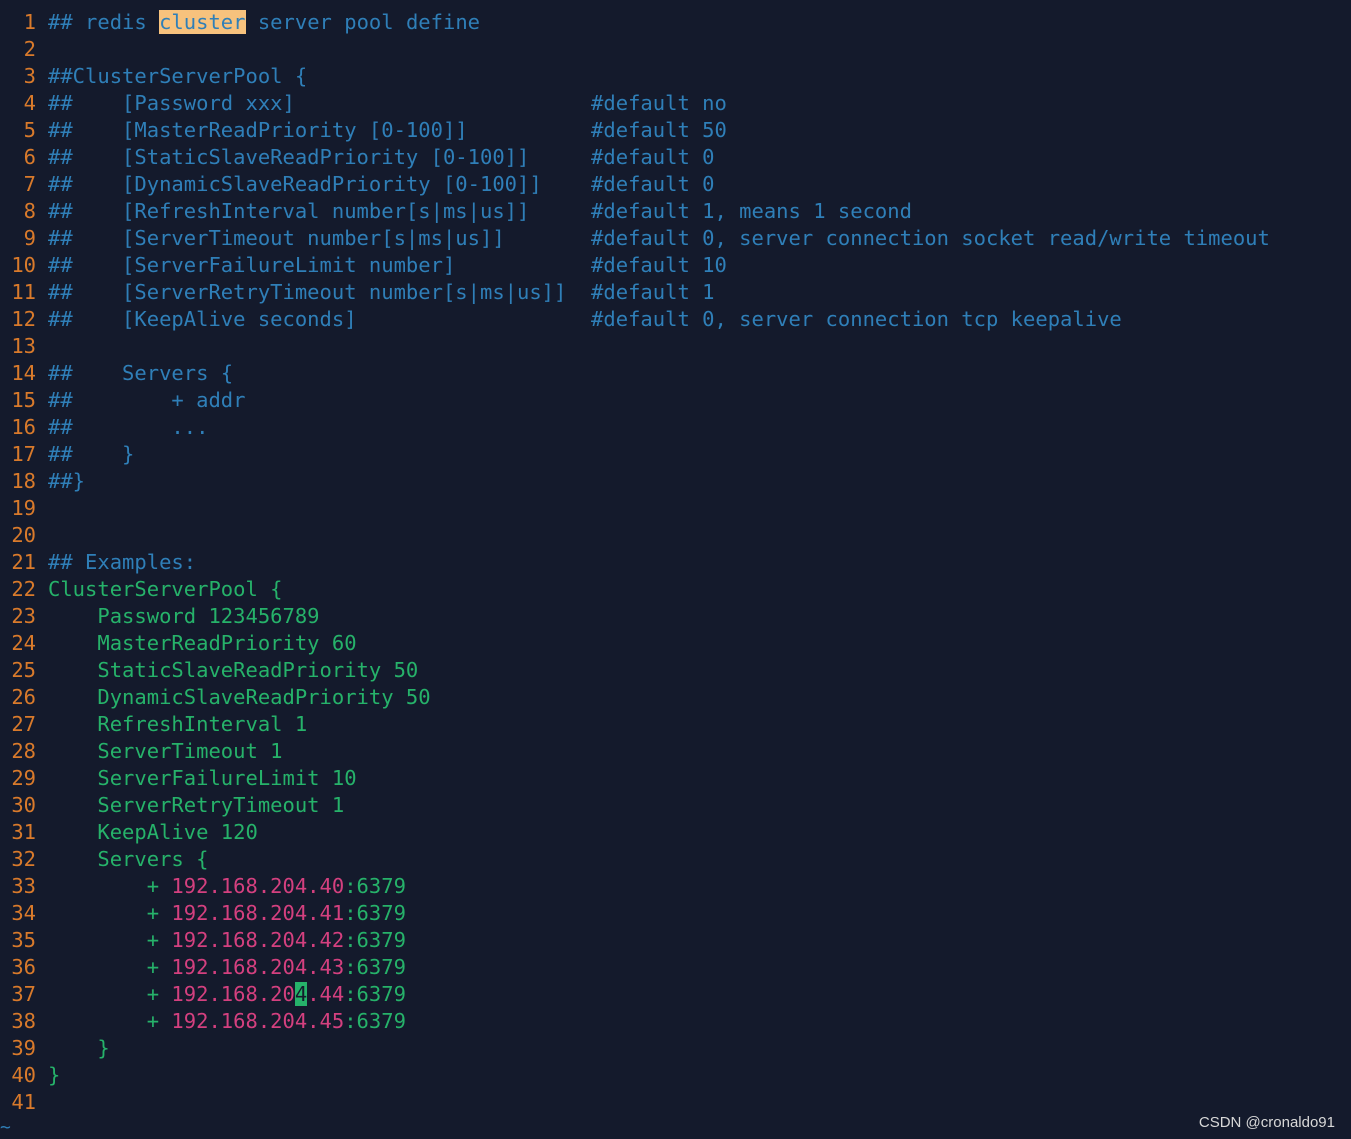 The height and width of the screenshot is (1139, 1351). What do you see at coordinates (675, 76) in the screenshot?
I see `code-line: 3 ##ClusterServerPool {` at bounding box center [675, 76].